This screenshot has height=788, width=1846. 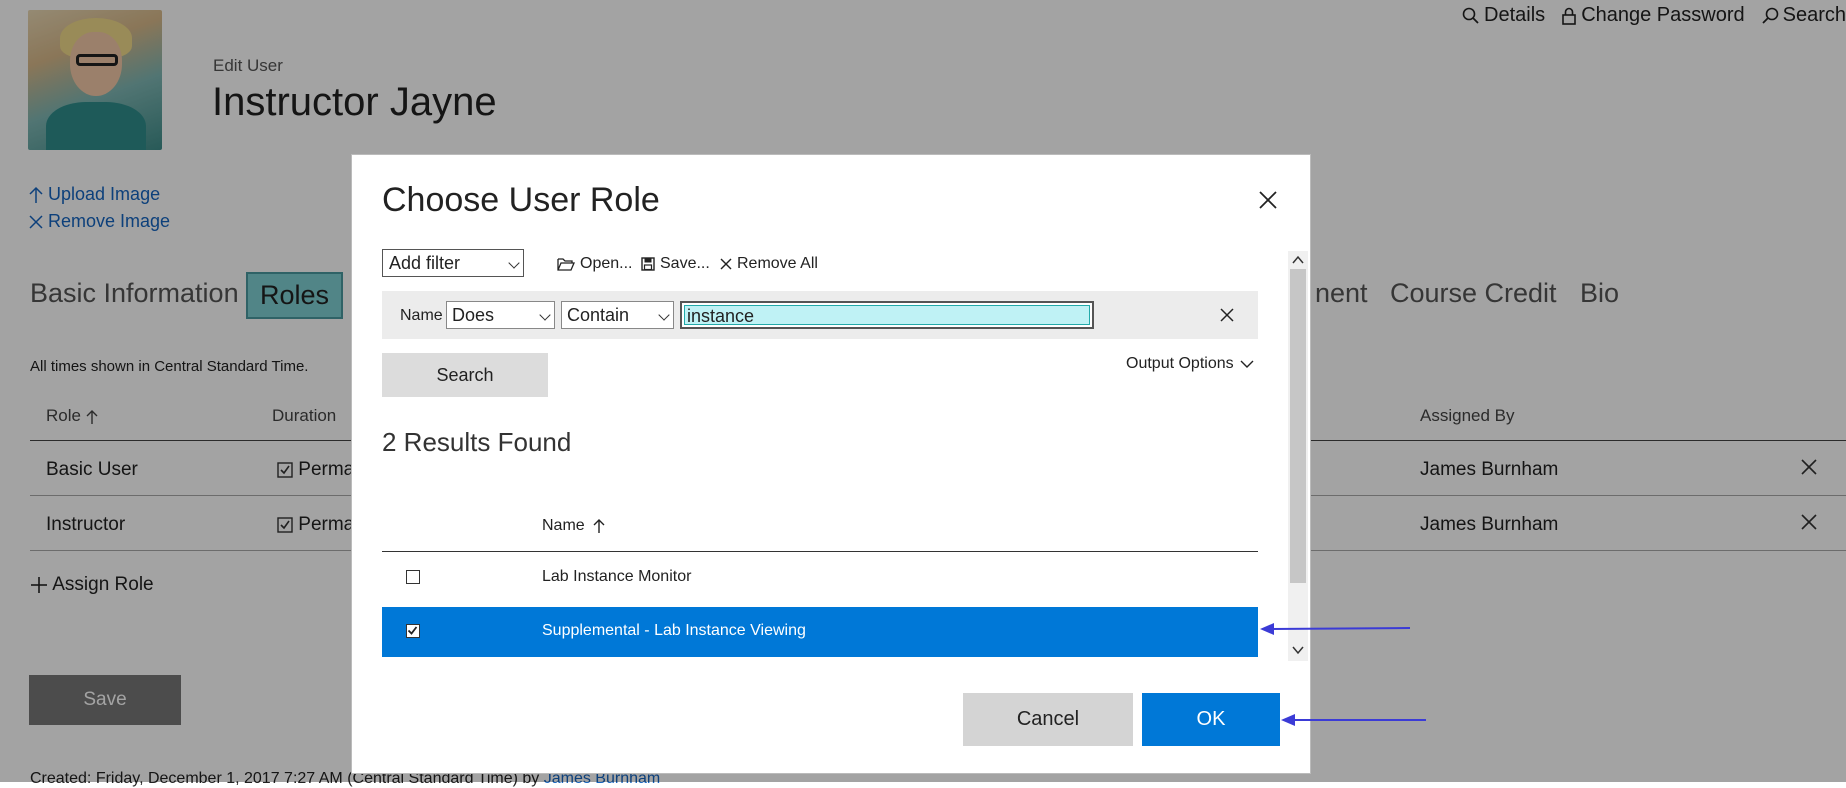 I want to click on sort-ascending-icon, so click(x=599, y=526).